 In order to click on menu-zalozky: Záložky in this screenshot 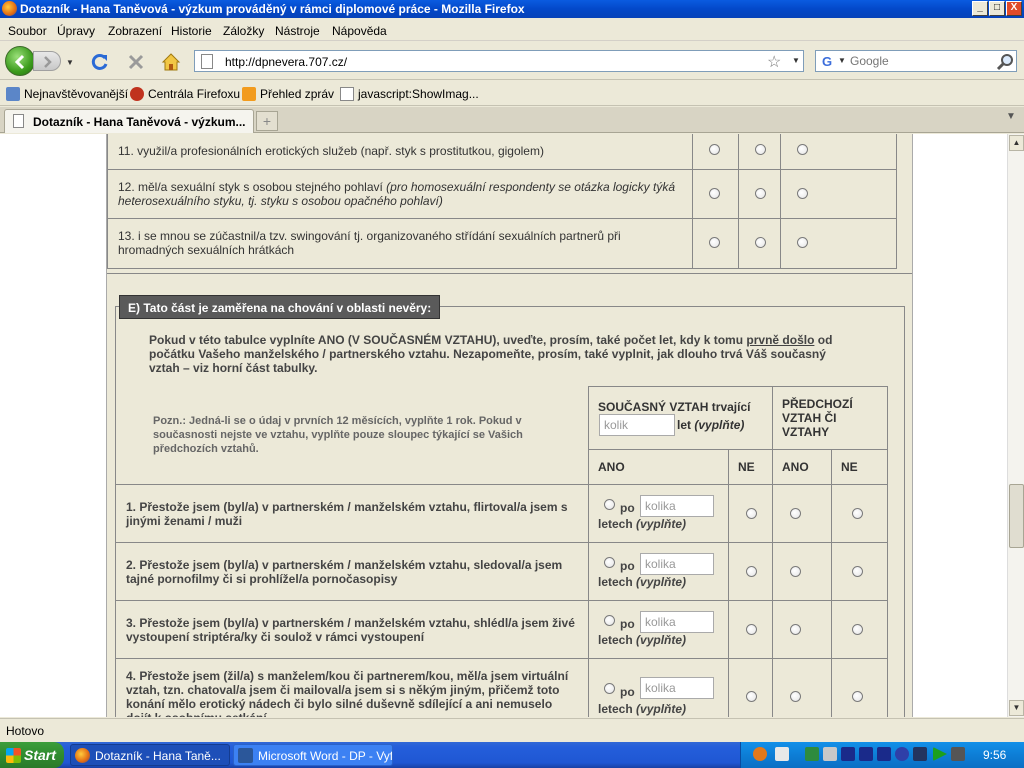, I will do `click(243, 31)`.